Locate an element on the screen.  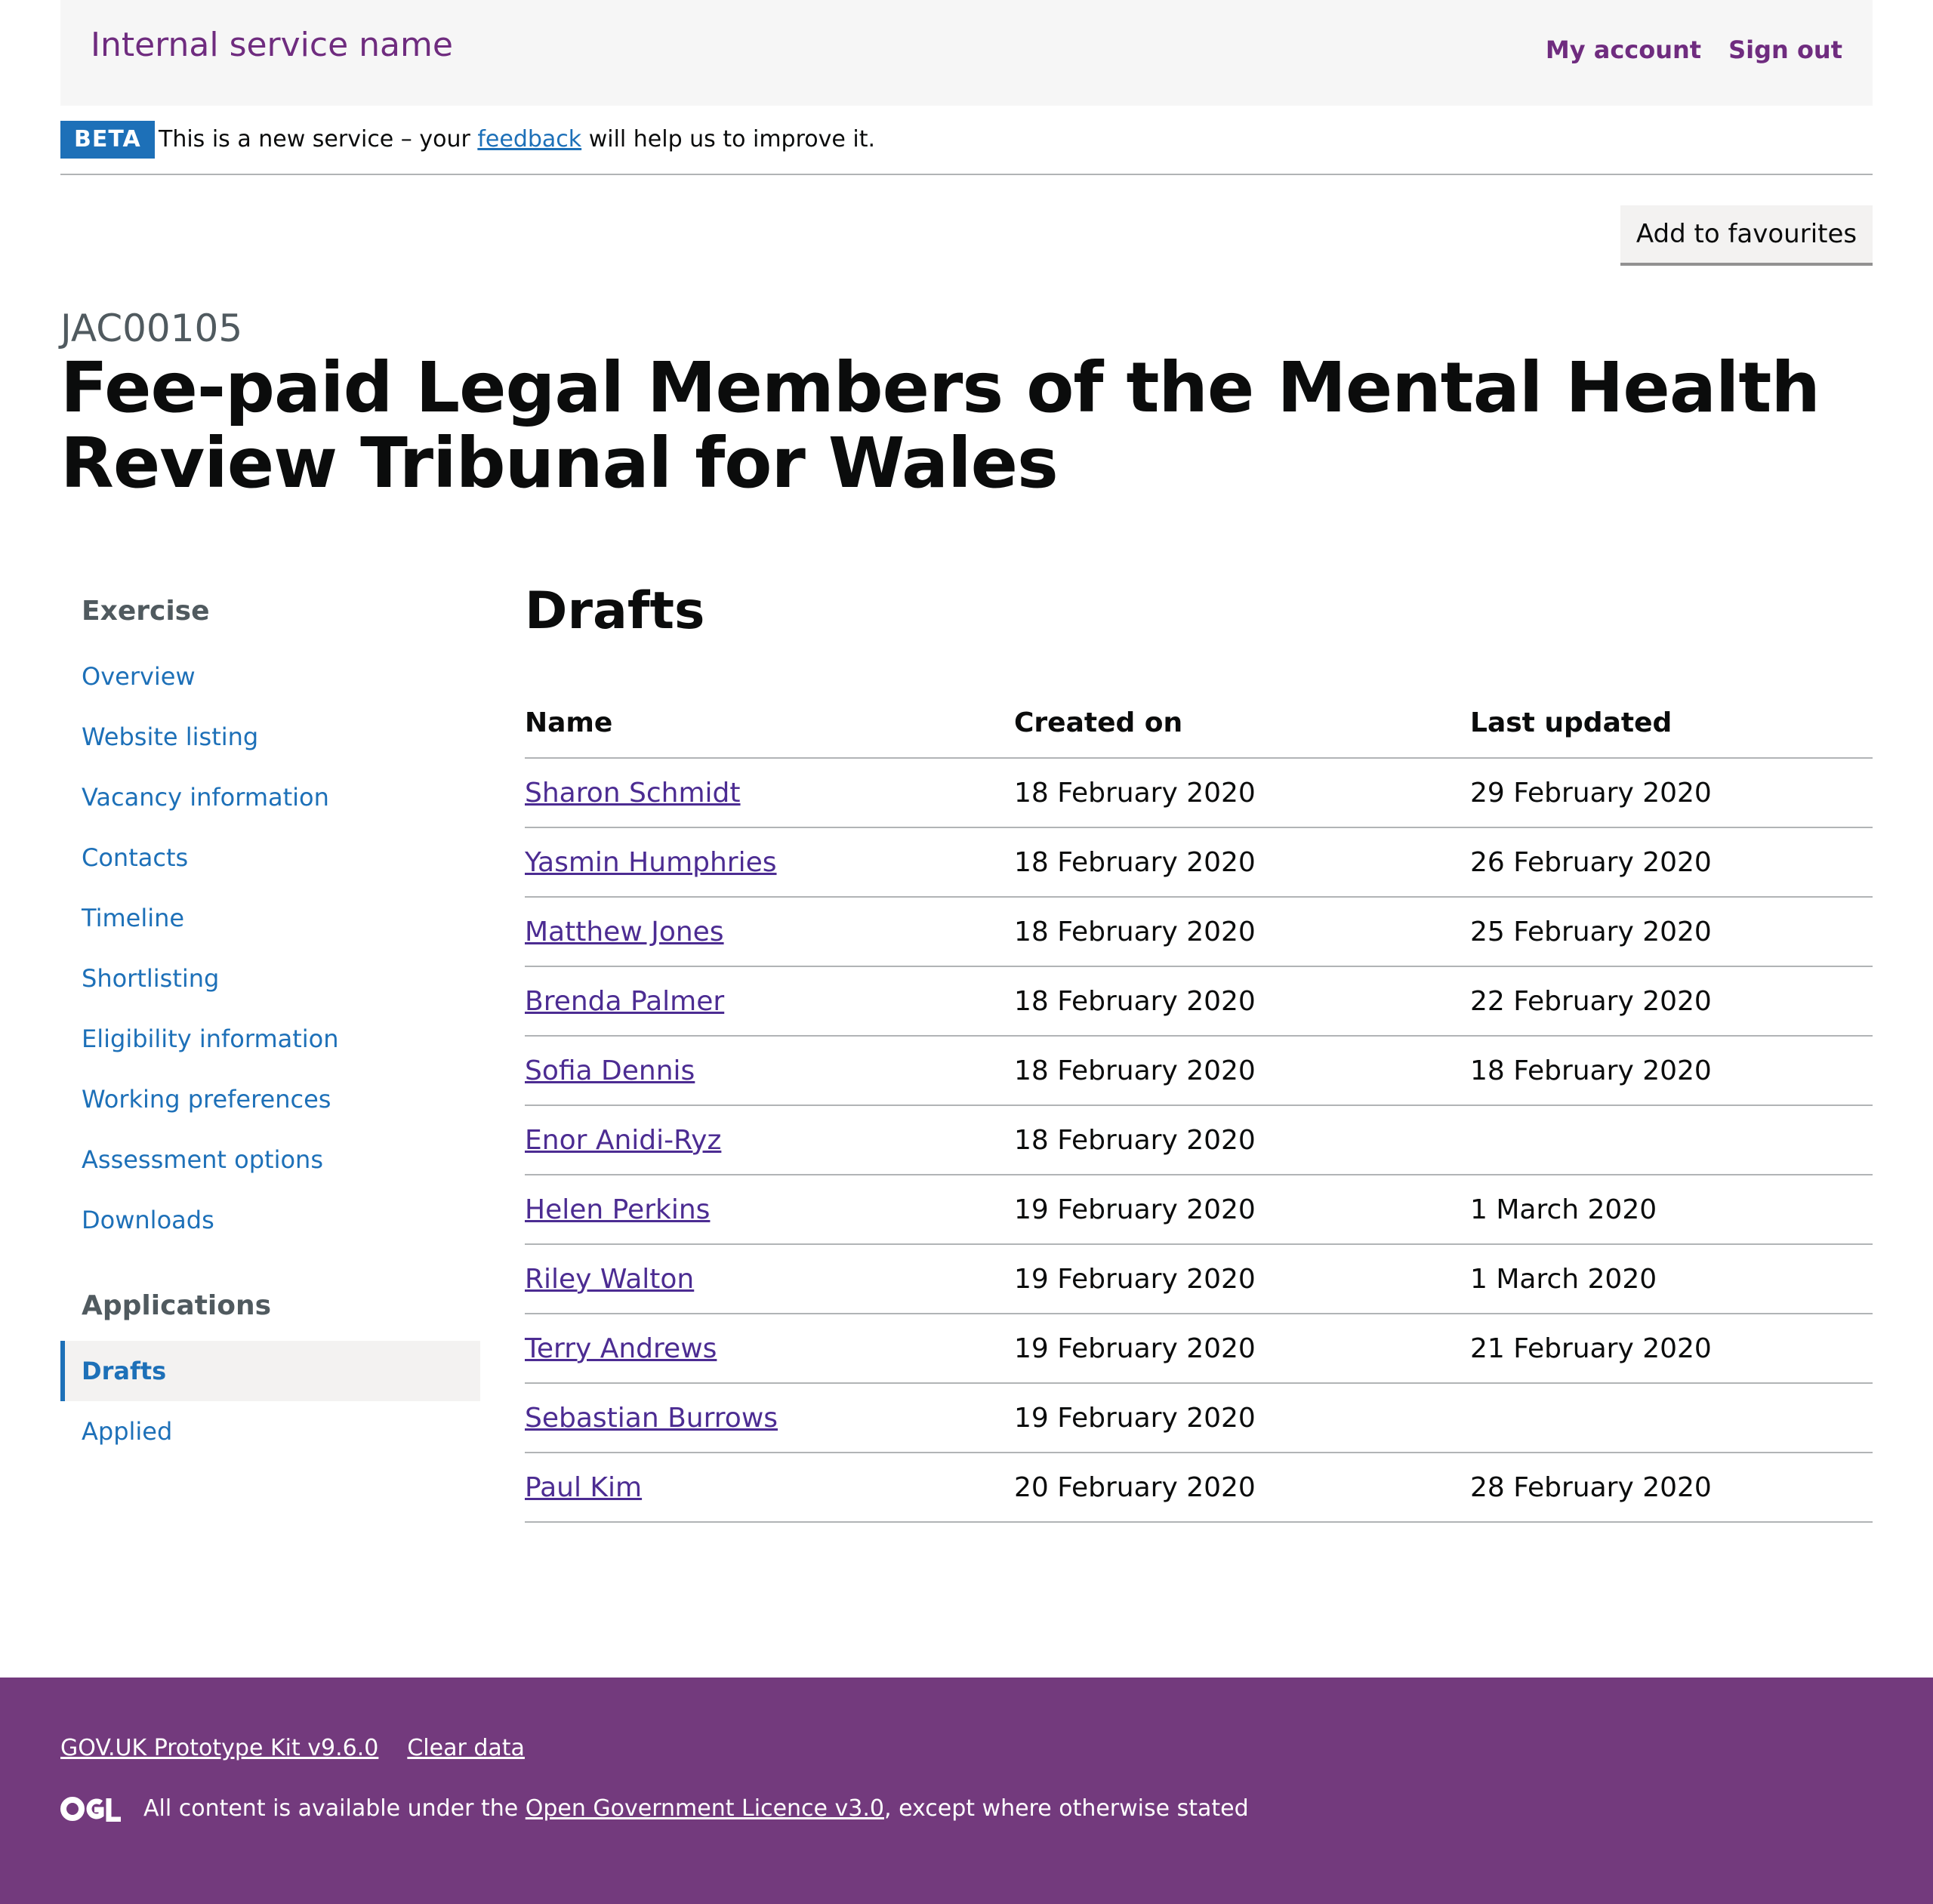
sidebar-item-assessment-options: Assessment options is located at coordinates (270, 1159).